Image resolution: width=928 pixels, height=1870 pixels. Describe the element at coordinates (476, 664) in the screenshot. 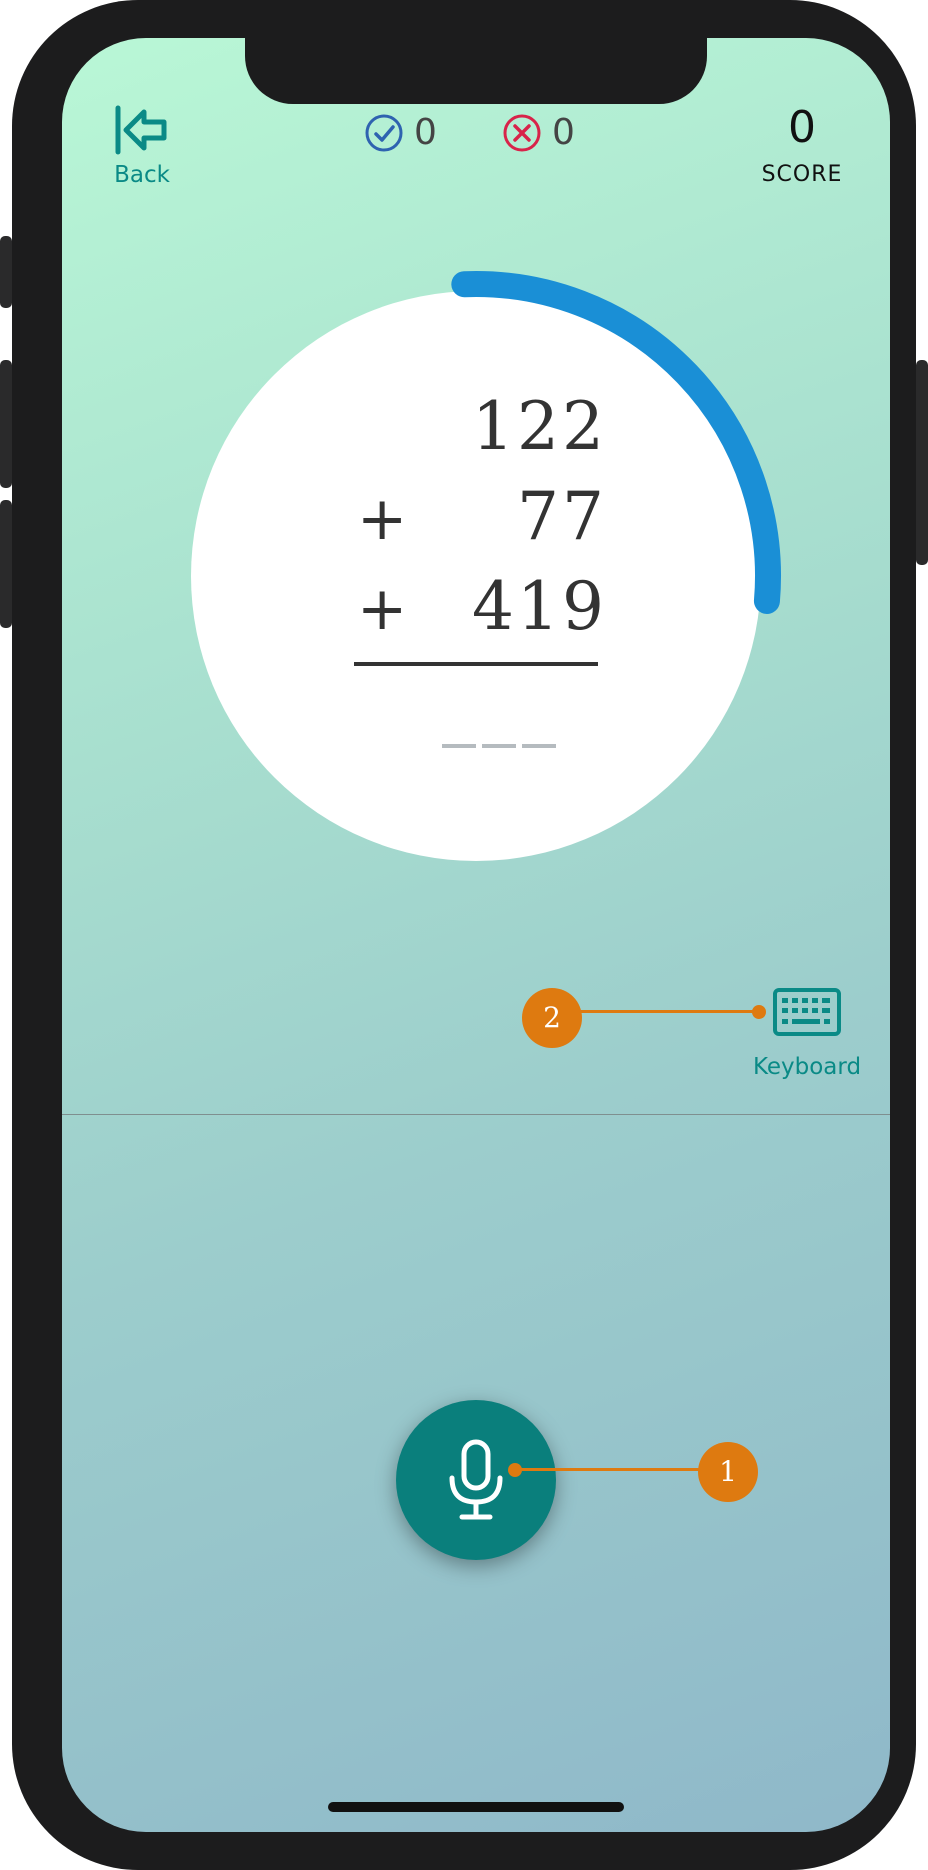

I see `sum-line` at that location.